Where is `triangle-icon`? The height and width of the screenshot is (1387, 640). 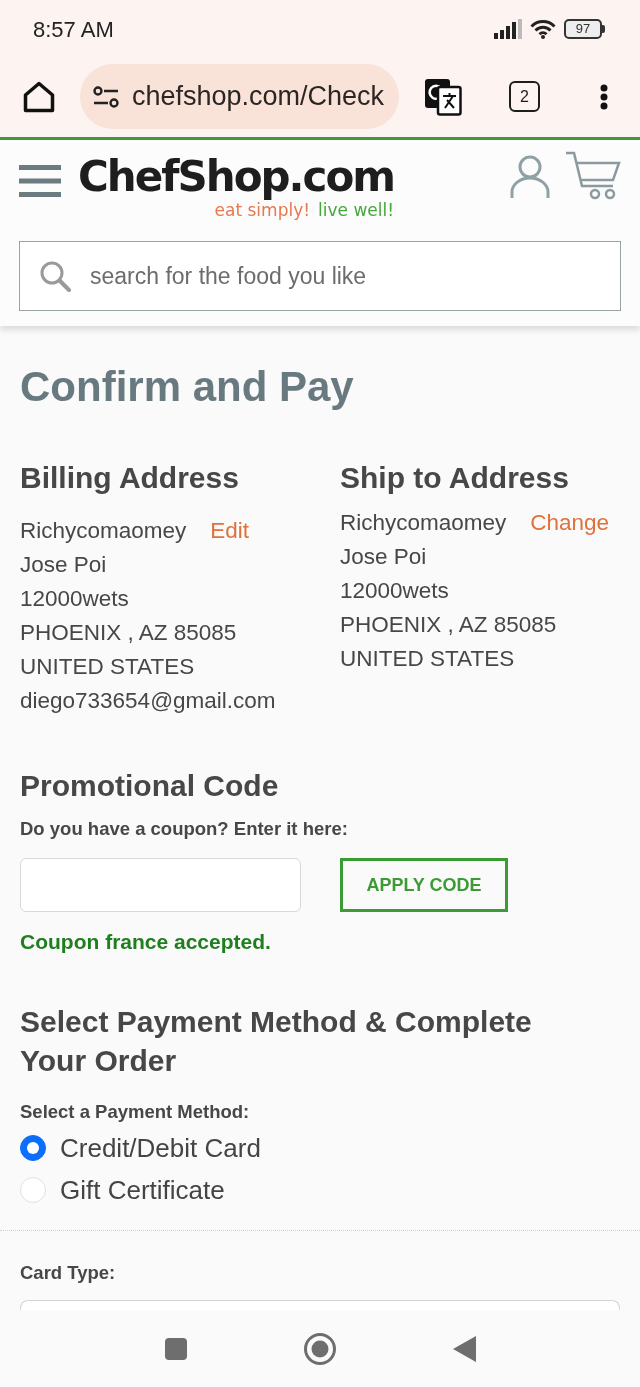
triangle-icon is located at coordinates (464, 1348).